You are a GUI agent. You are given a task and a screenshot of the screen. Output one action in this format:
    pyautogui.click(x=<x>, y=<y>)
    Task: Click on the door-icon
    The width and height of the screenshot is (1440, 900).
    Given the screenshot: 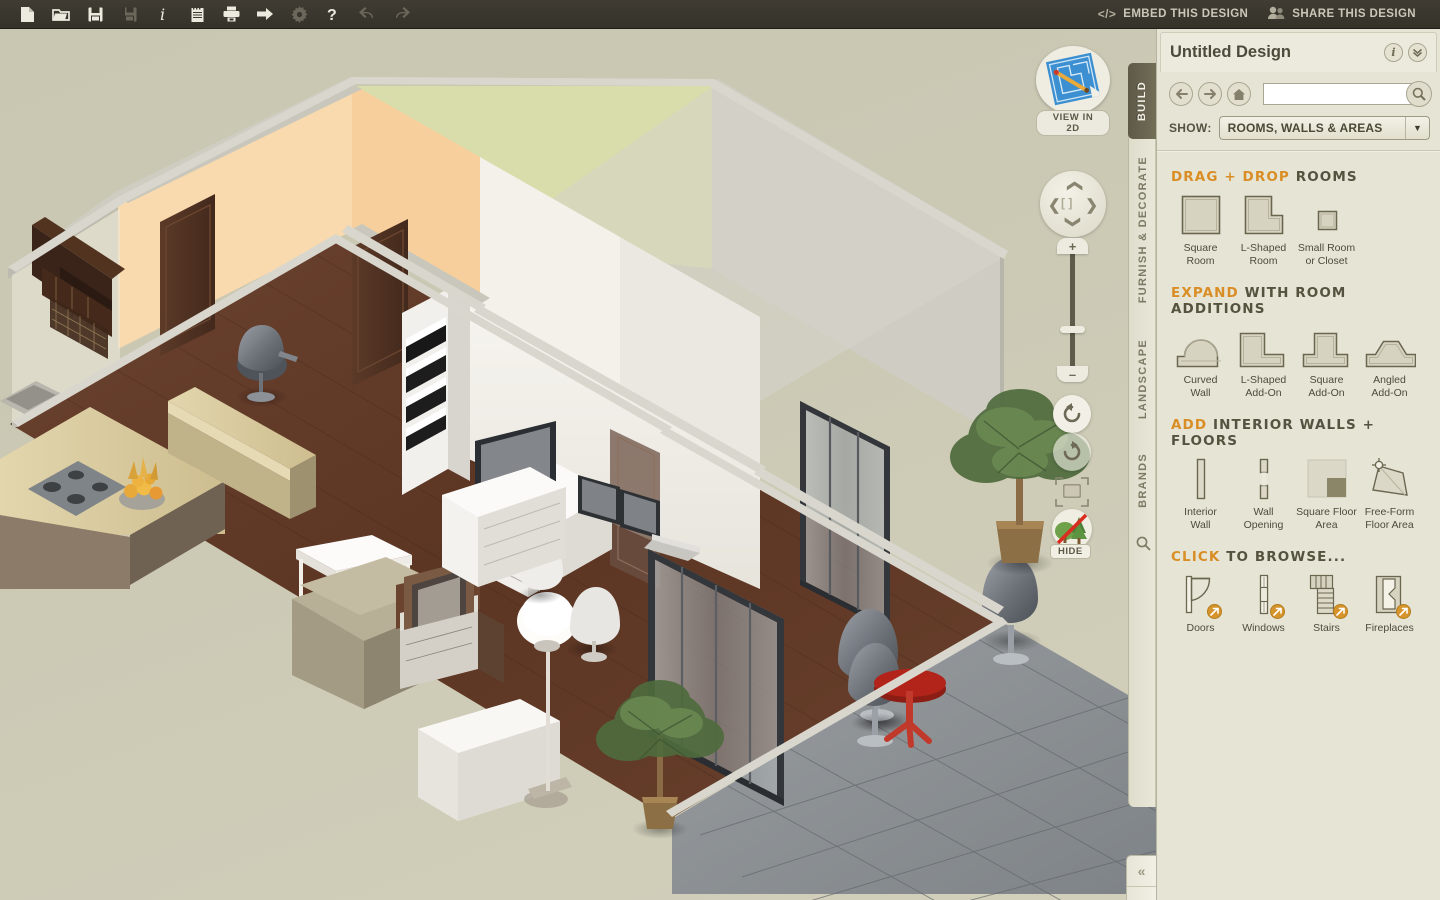 What is the action you would take?
    pyautogui.click(x=1201, y=596)
    